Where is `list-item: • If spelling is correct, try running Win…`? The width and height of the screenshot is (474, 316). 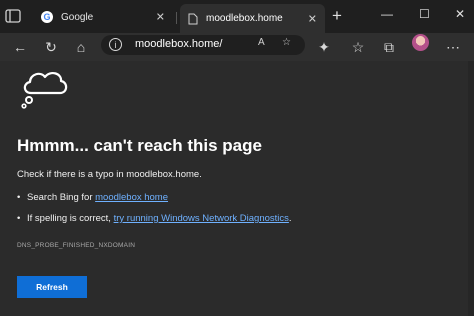 list-item: • If spelling is correct, try running Win… is located at coordinates (154, 218).